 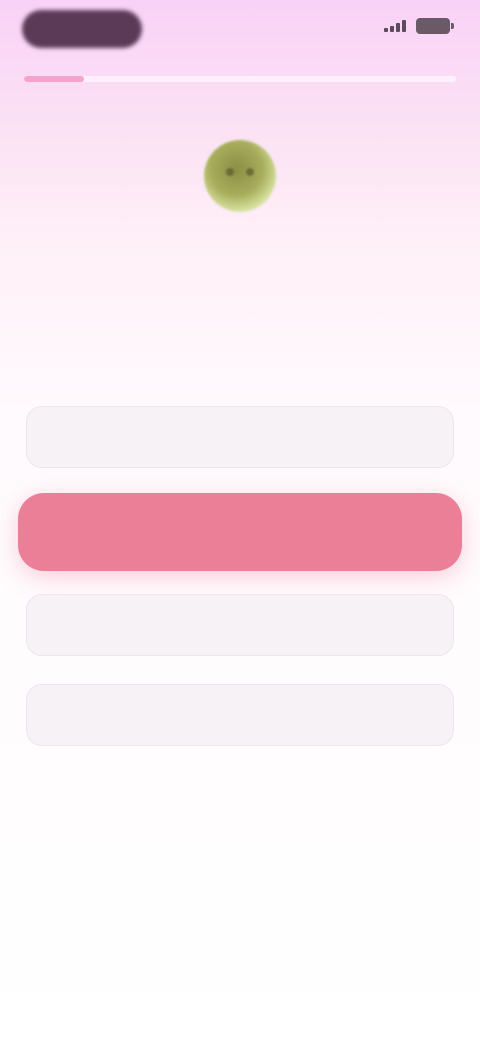 What do you see at coordinates (240, 22) in the screenshot?
I see `status-center-text` at bounding box center [240, 22].